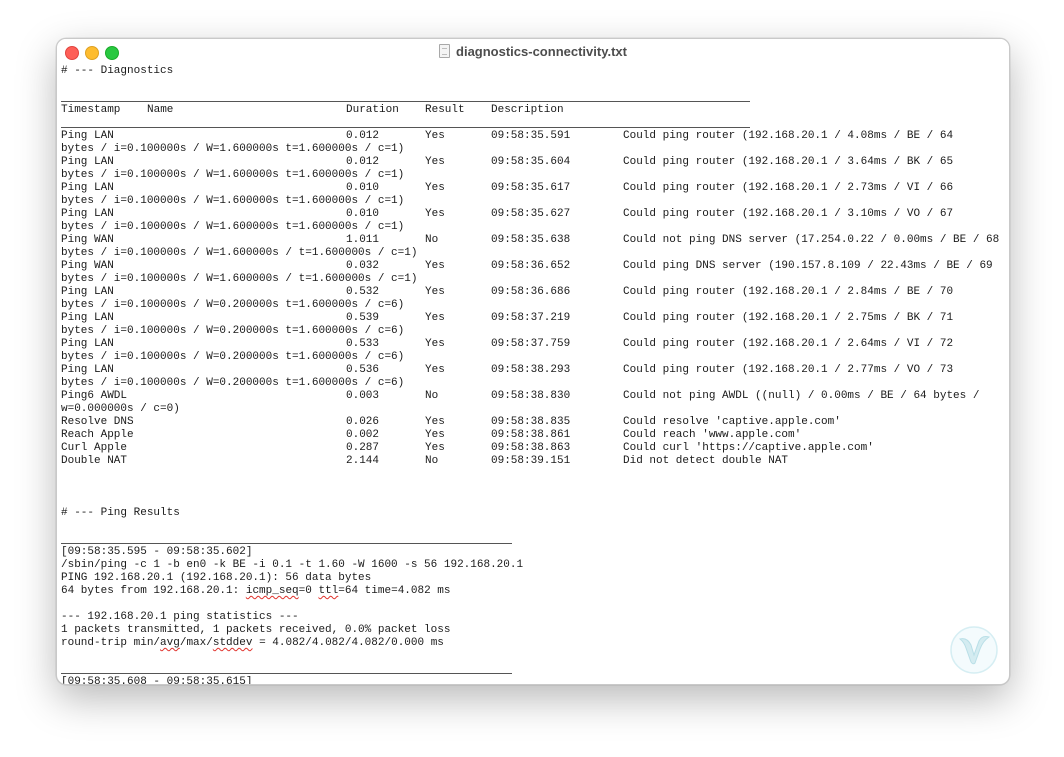 This screenshot has height=757, width=1064. What do you see at coordinates (91, 110) in the screenshot?
I see `col-header-timestamp: Timestamp` at bounding box center [91, 110].